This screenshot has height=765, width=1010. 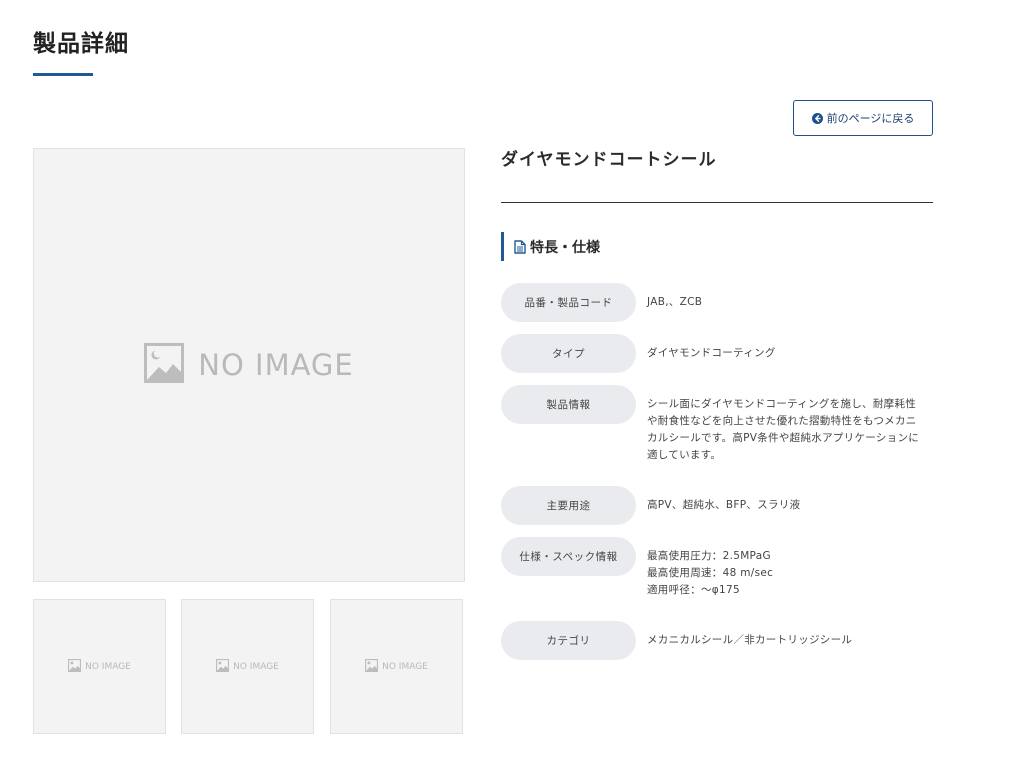 I want to click on spec-label: 製品情報, so click(x=568, y=404).